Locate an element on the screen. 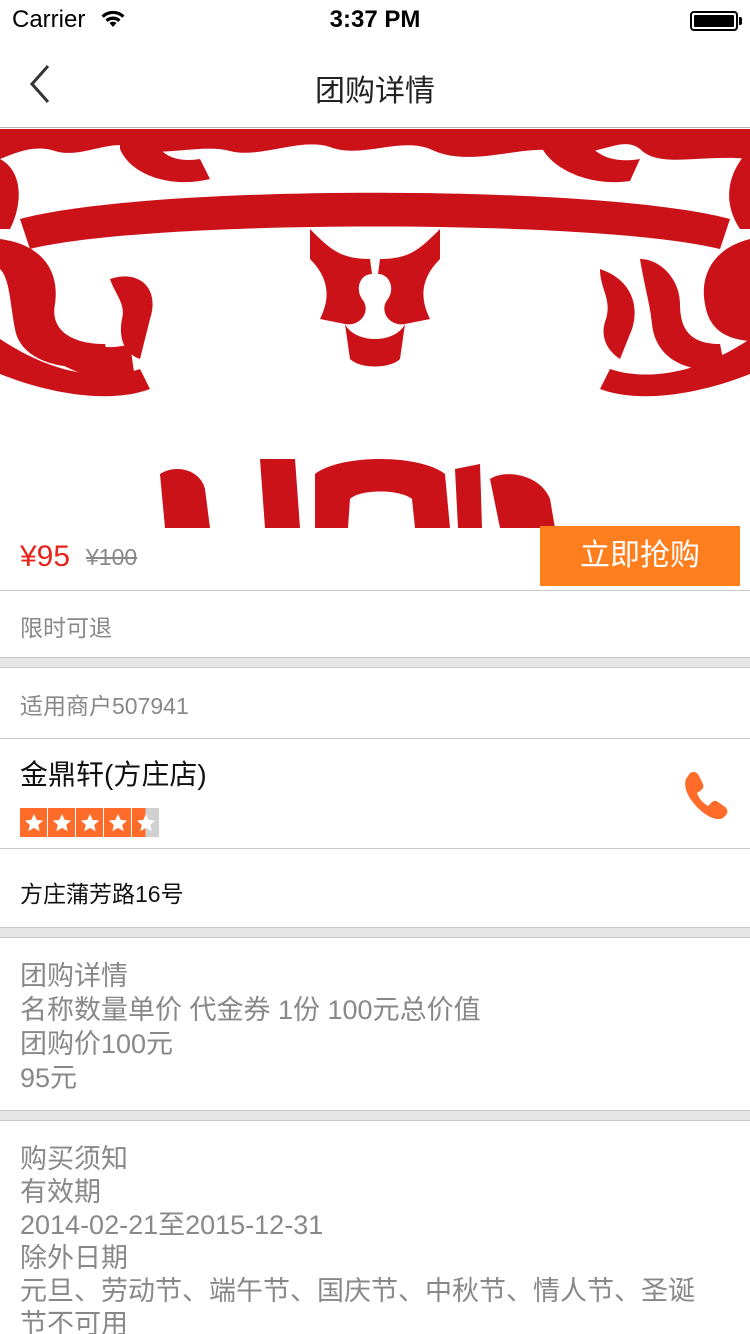 The height and width of the screenshot is (1334, 750). details-line: 名称数量单价 代金券 1份 100元总价值 is located at coordinates (250, 1010).